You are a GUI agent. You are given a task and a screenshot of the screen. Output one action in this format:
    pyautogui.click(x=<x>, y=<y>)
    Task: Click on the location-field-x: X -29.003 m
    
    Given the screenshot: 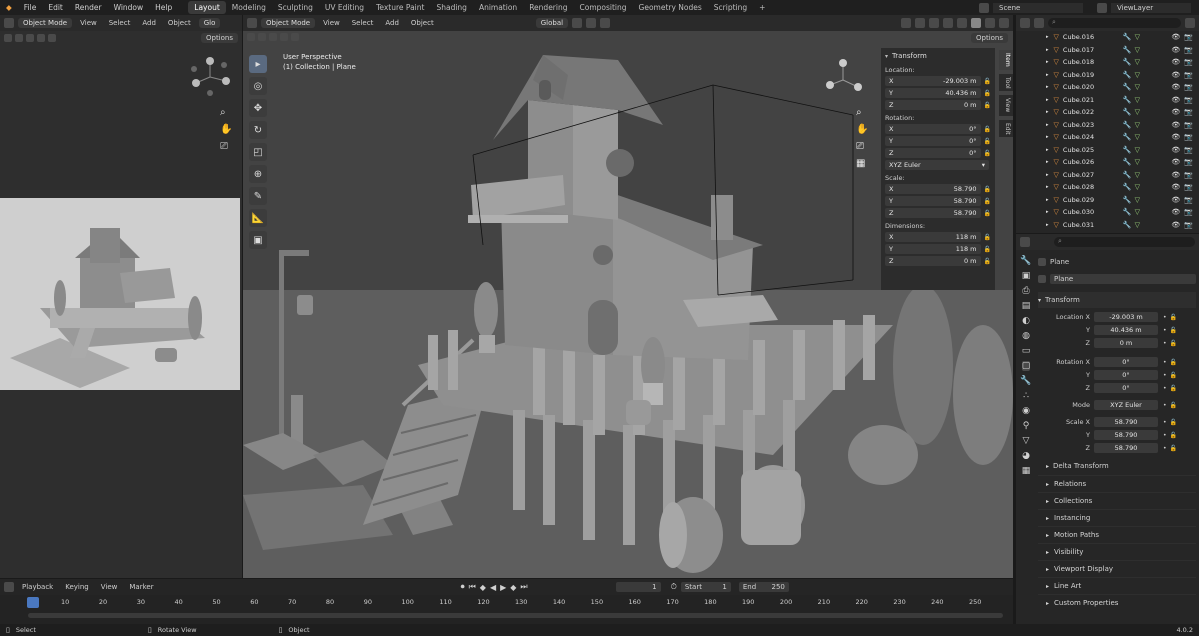 What is the action you would take?
    pyautogui.click(x=933, y=81)
    